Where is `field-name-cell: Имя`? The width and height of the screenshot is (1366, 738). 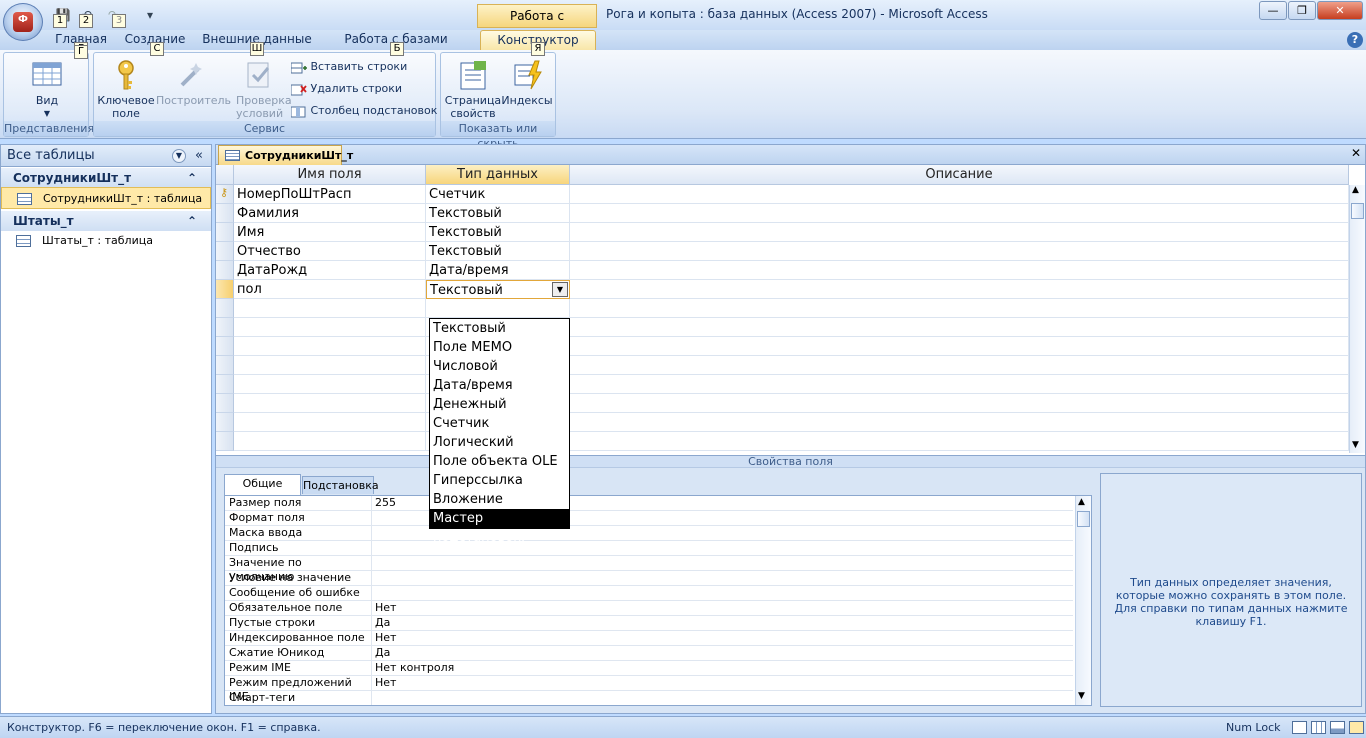 field-name-cell: Имя is located at coordinates (330, 232).